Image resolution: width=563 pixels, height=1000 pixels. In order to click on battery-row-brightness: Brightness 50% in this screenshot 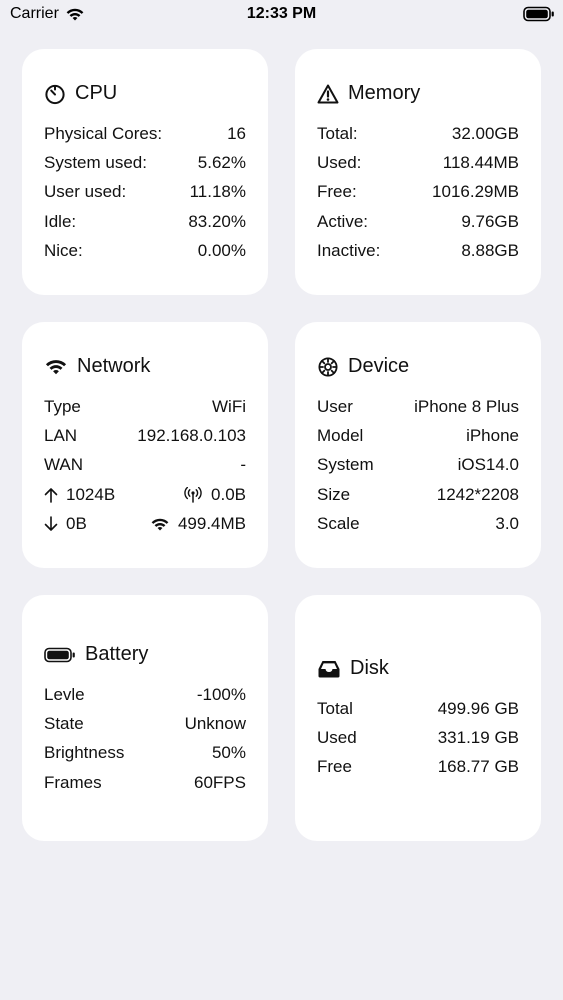, I will do `click(145, 753)`.